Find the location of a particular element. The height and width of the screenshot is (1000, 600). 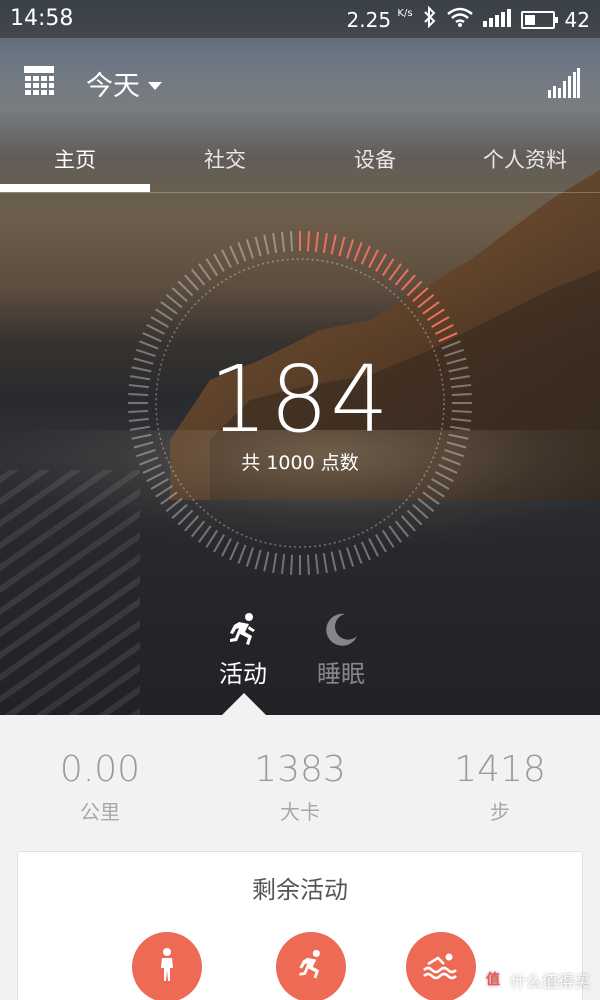

swimming-activity-button is located at coordinates (441, 966).